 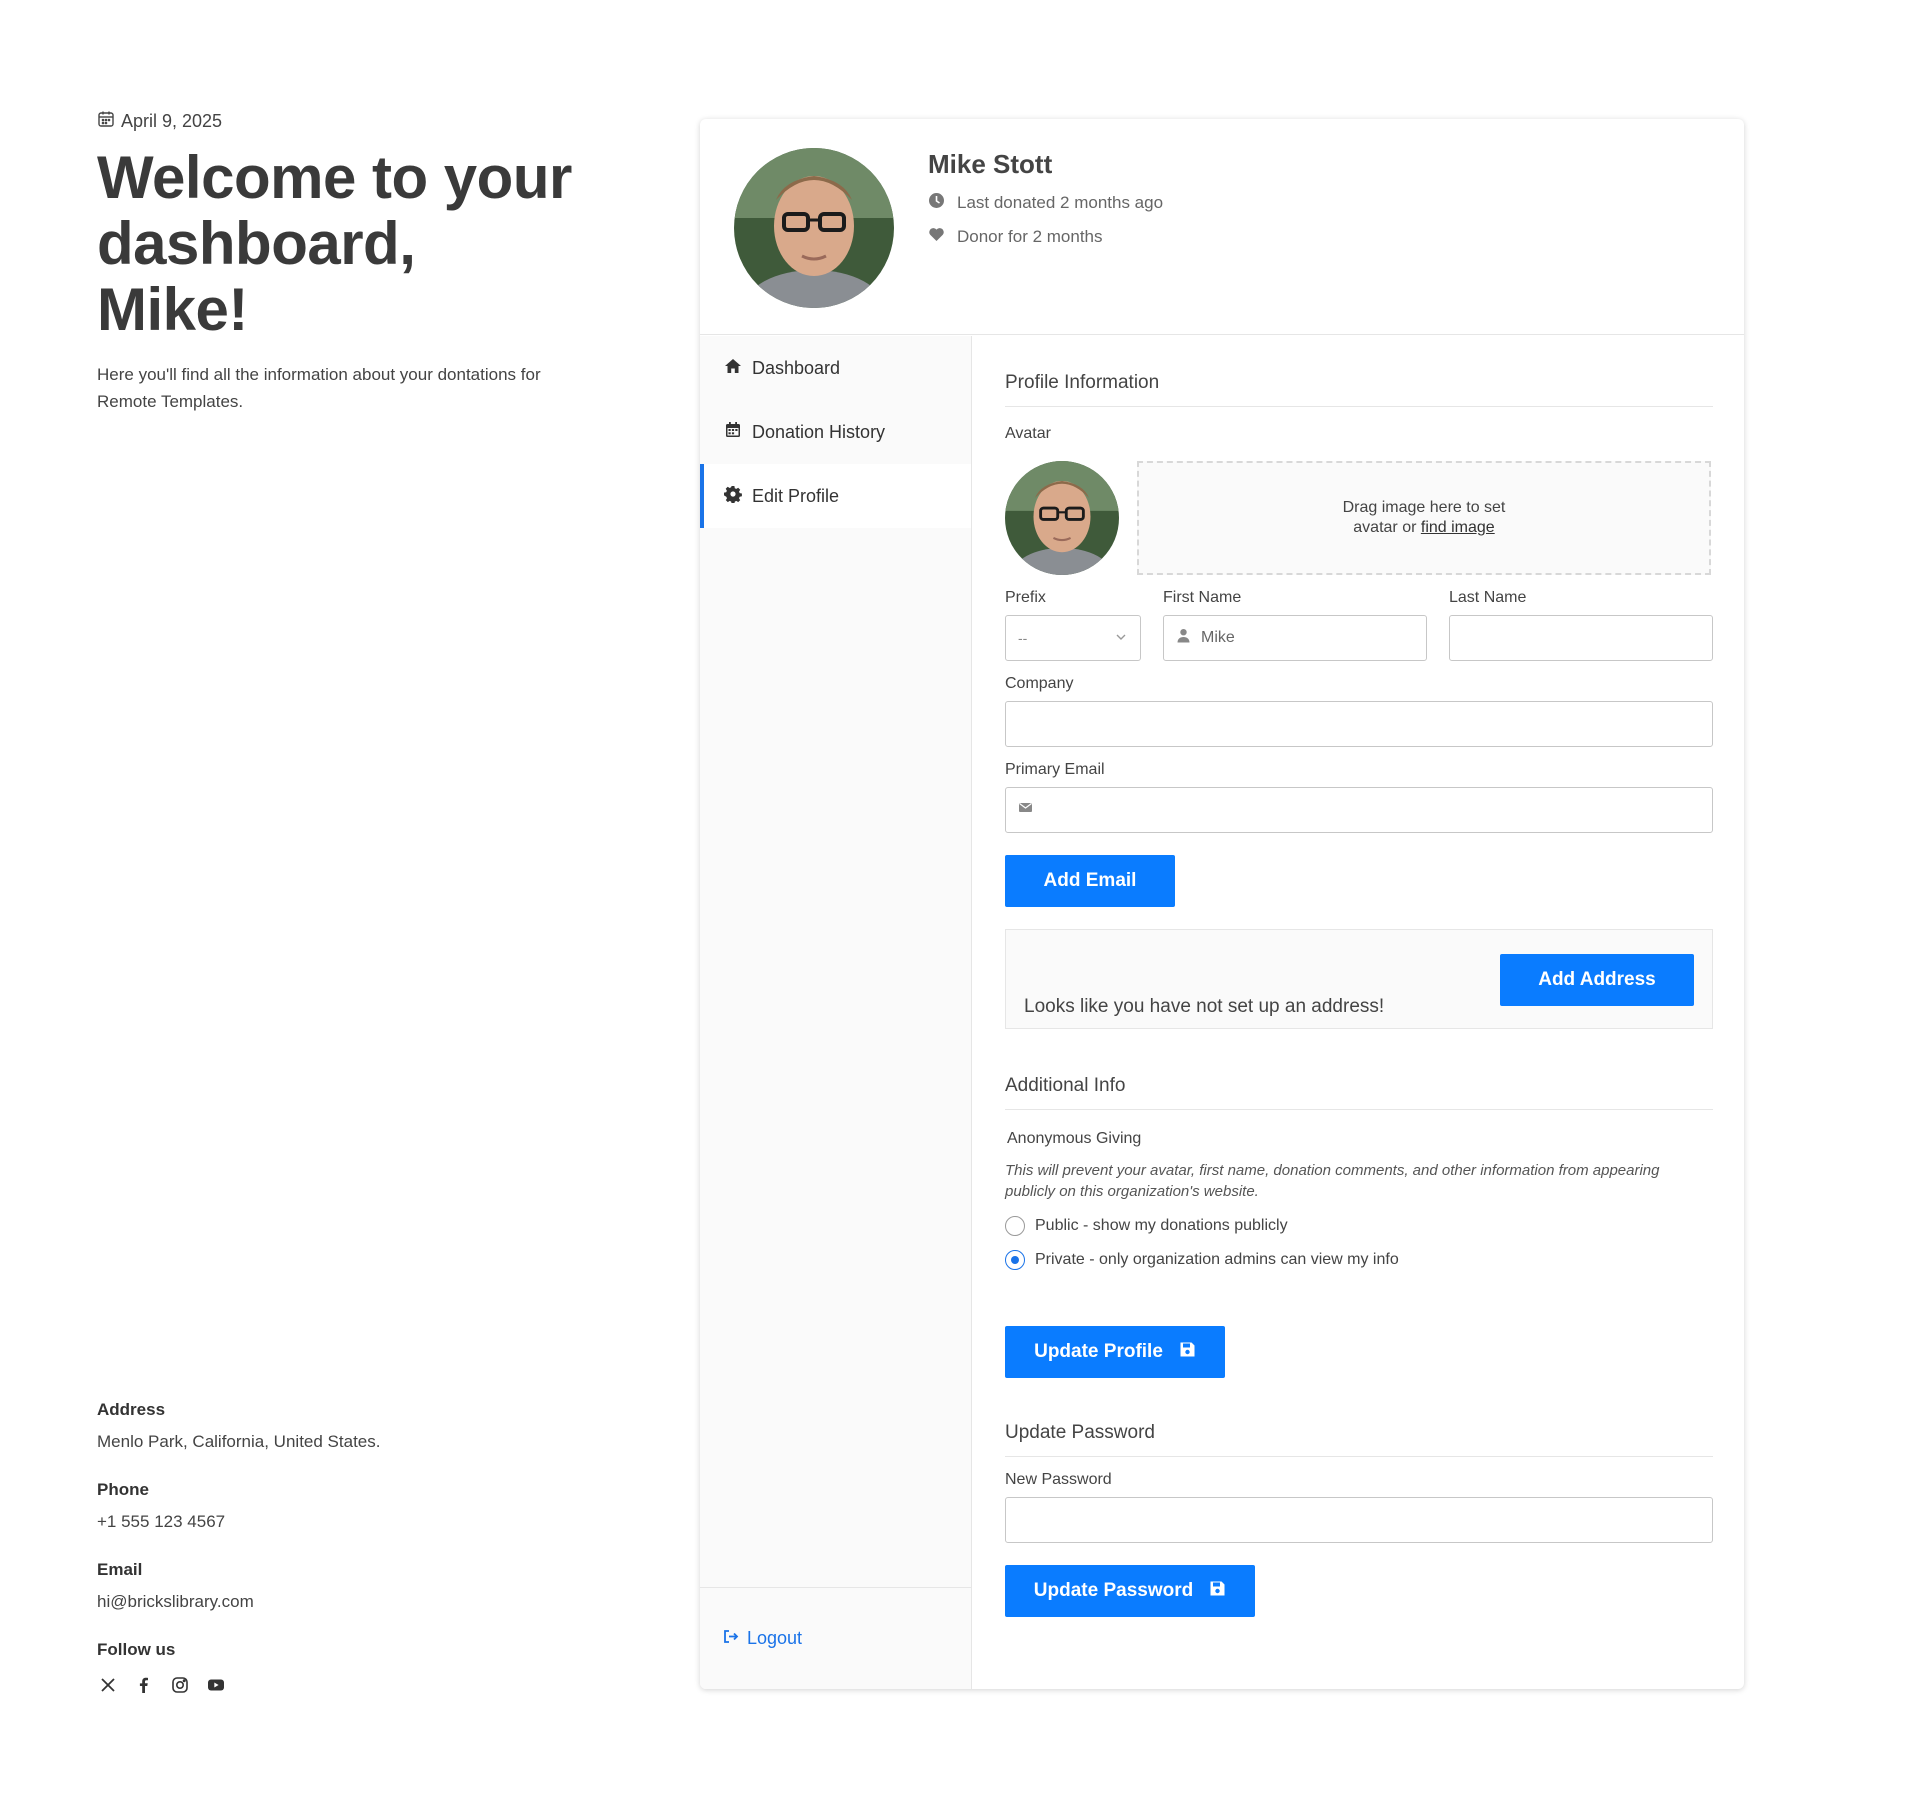 I want to click on dropzone-text-line2: avatar or find image, so click(x=1423, y=528).